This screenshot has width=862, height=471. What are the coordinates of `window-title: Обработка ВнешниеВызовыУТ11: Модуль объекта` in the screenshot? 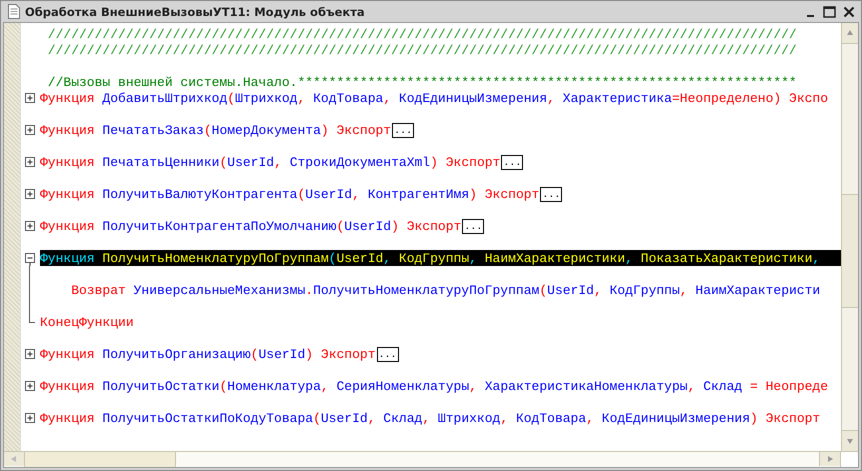 It's located at (195, 11).